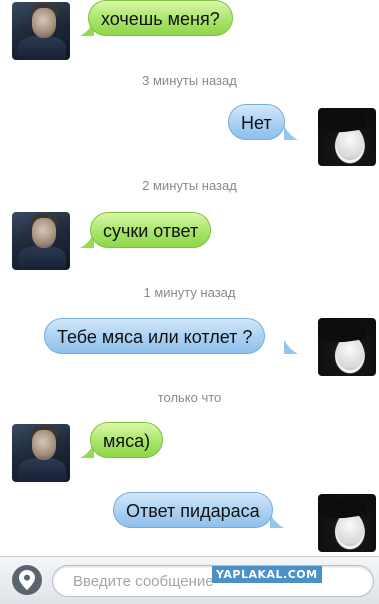  Describe the element at coordinates (189, 397) in the screenshot. I see `message-timestamp: только что` at that location.